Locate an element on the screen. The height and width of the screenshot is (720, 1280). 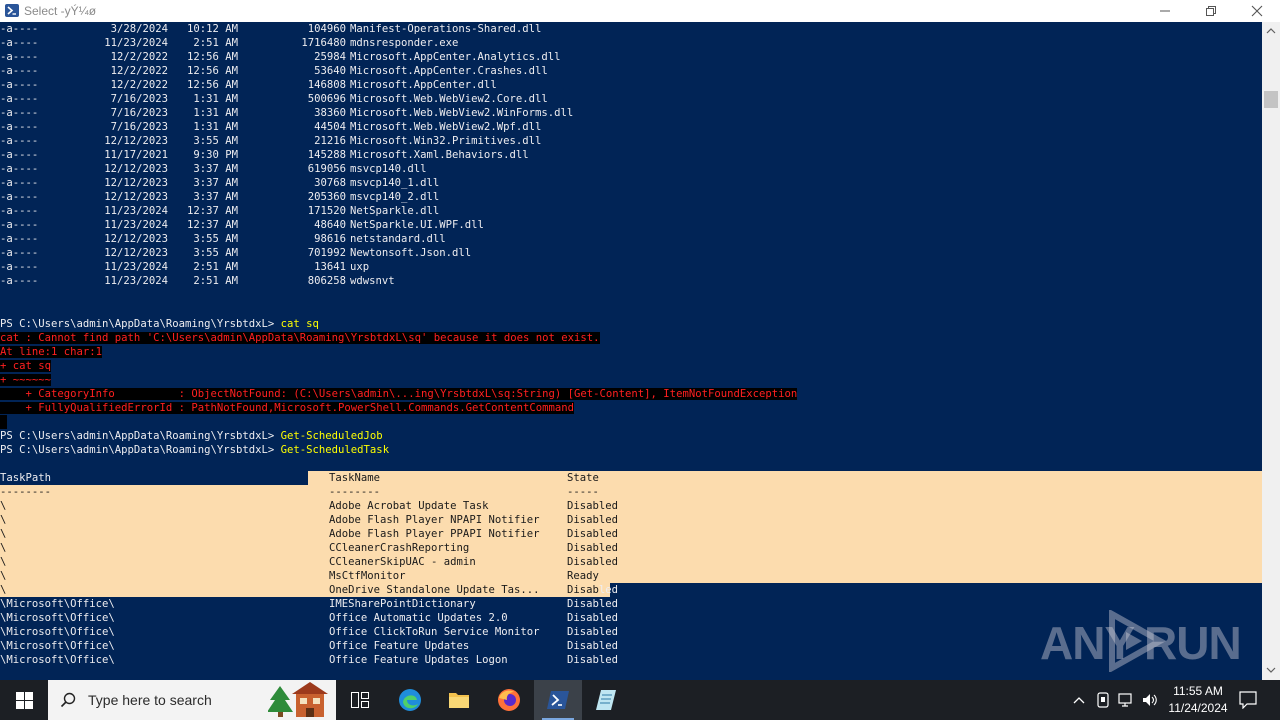
holiday-decoration-icon is located at coordinates (298, 699).